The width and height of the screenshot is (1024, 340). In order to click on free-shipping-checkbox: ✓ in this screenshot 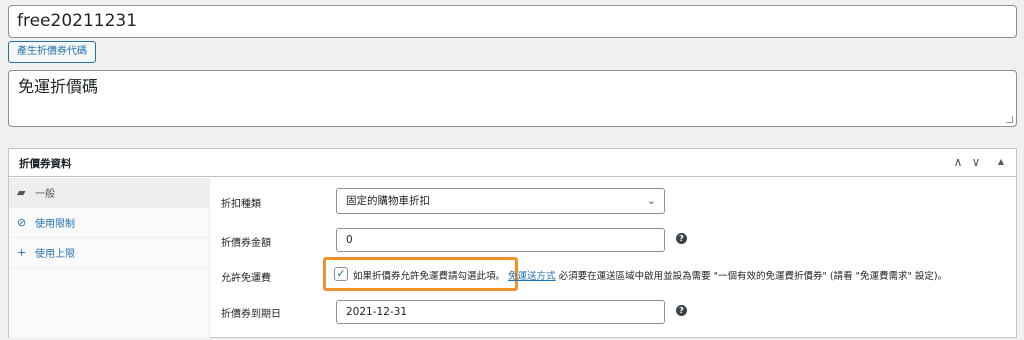, I will do `click(341, 274)`.